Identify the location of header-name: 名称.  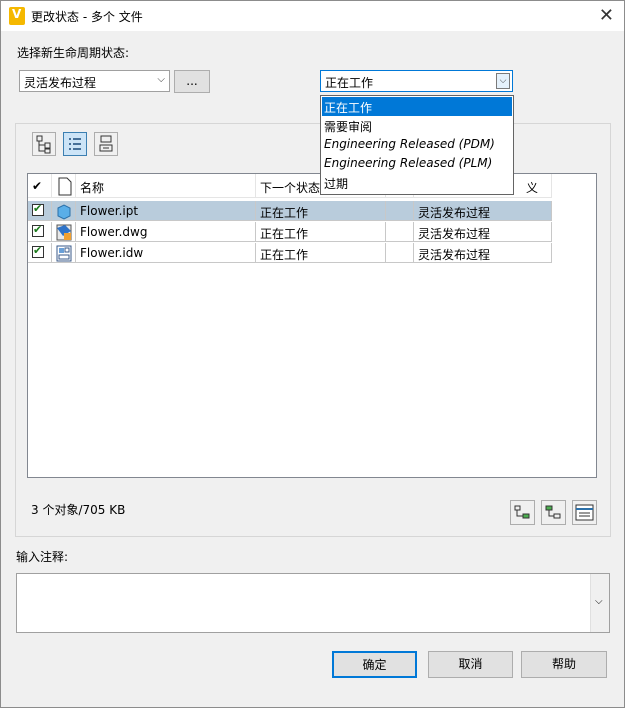
(166, 186).